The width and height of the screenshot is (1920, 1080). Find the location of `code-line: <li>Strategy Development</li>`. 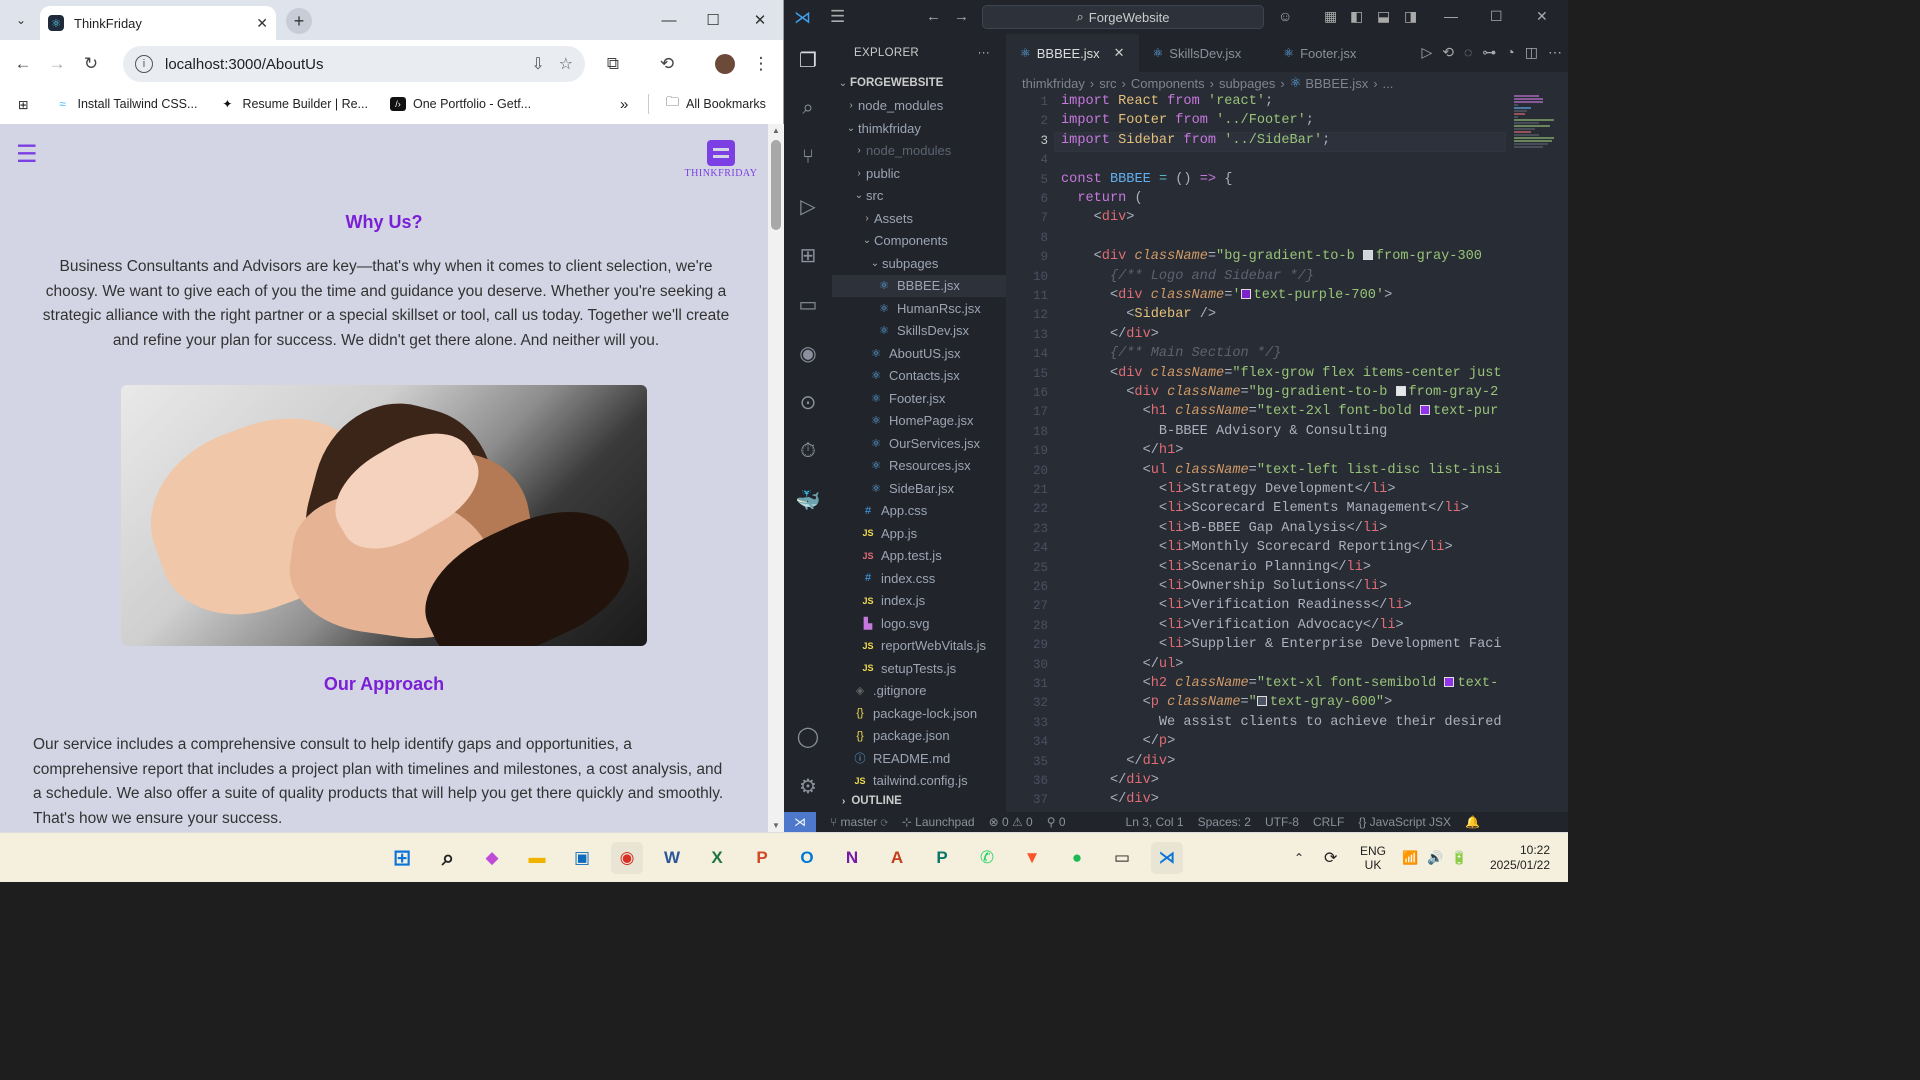

code-line: <li>Strategy Development</li> is located at coordinates (1228, 489).